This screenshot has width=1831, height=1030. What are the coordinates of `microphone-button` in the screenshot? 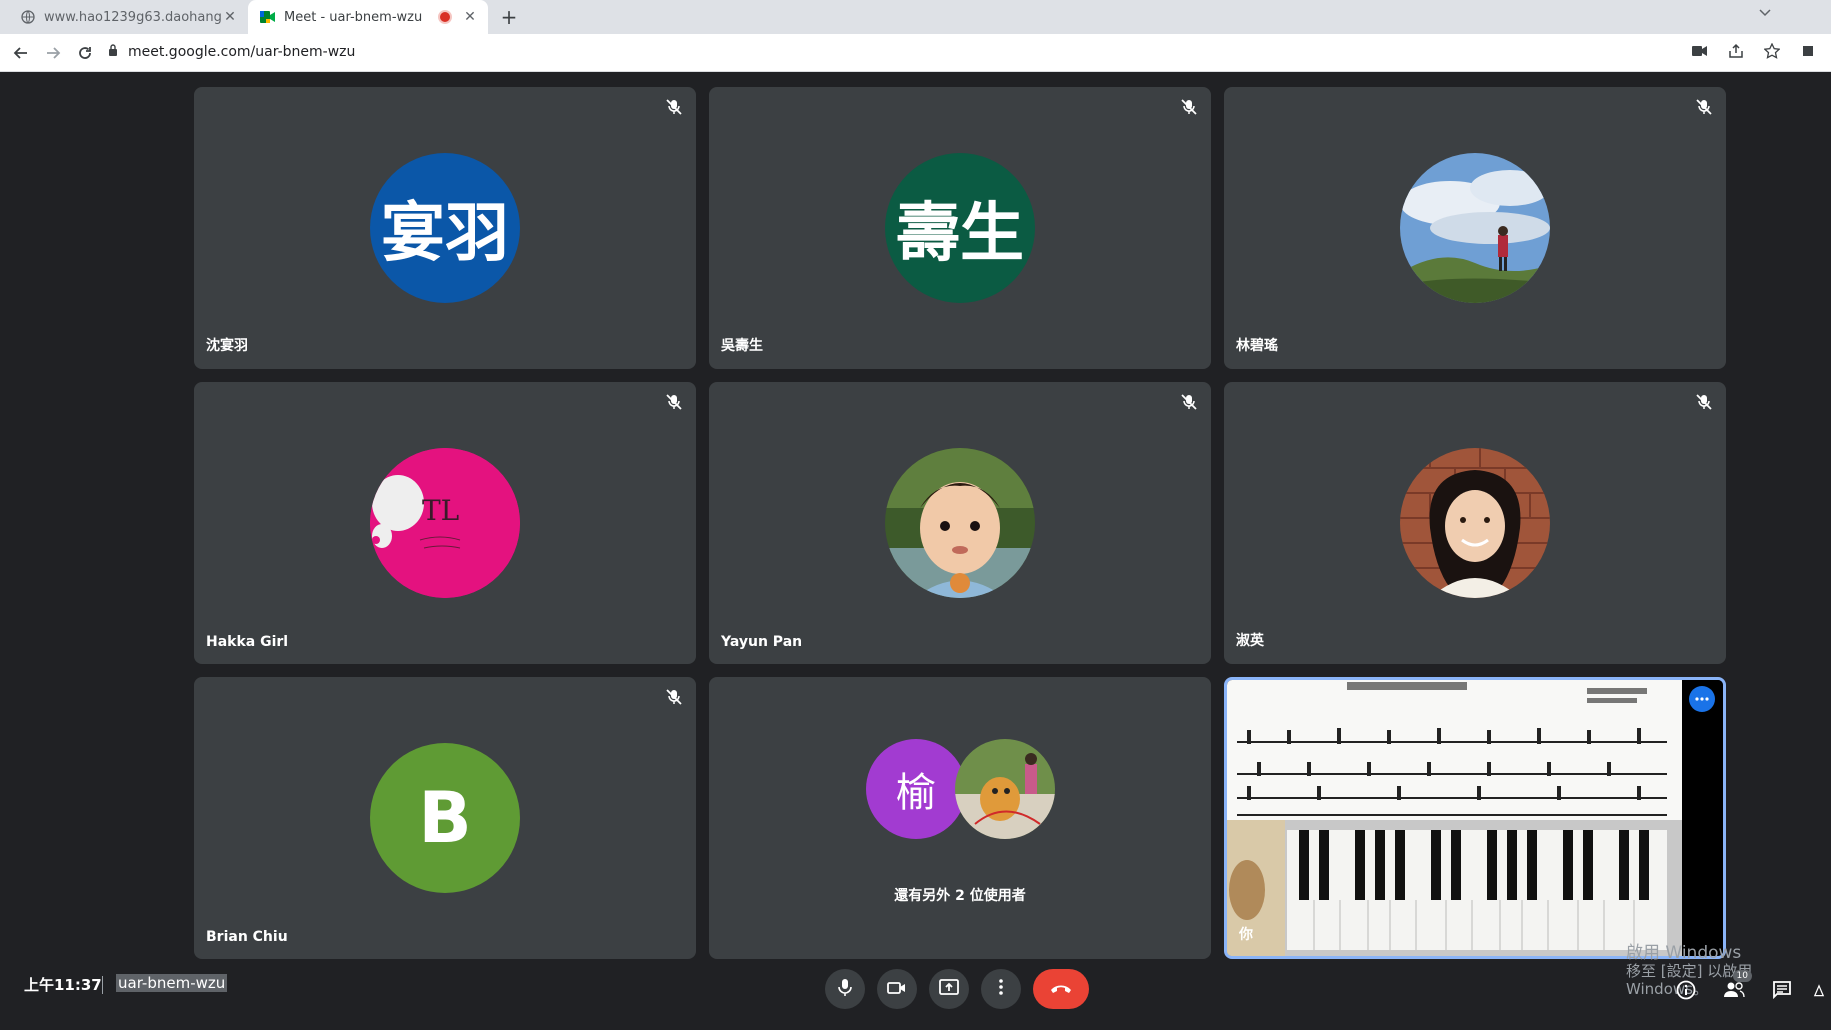 It's located at (845, 989).